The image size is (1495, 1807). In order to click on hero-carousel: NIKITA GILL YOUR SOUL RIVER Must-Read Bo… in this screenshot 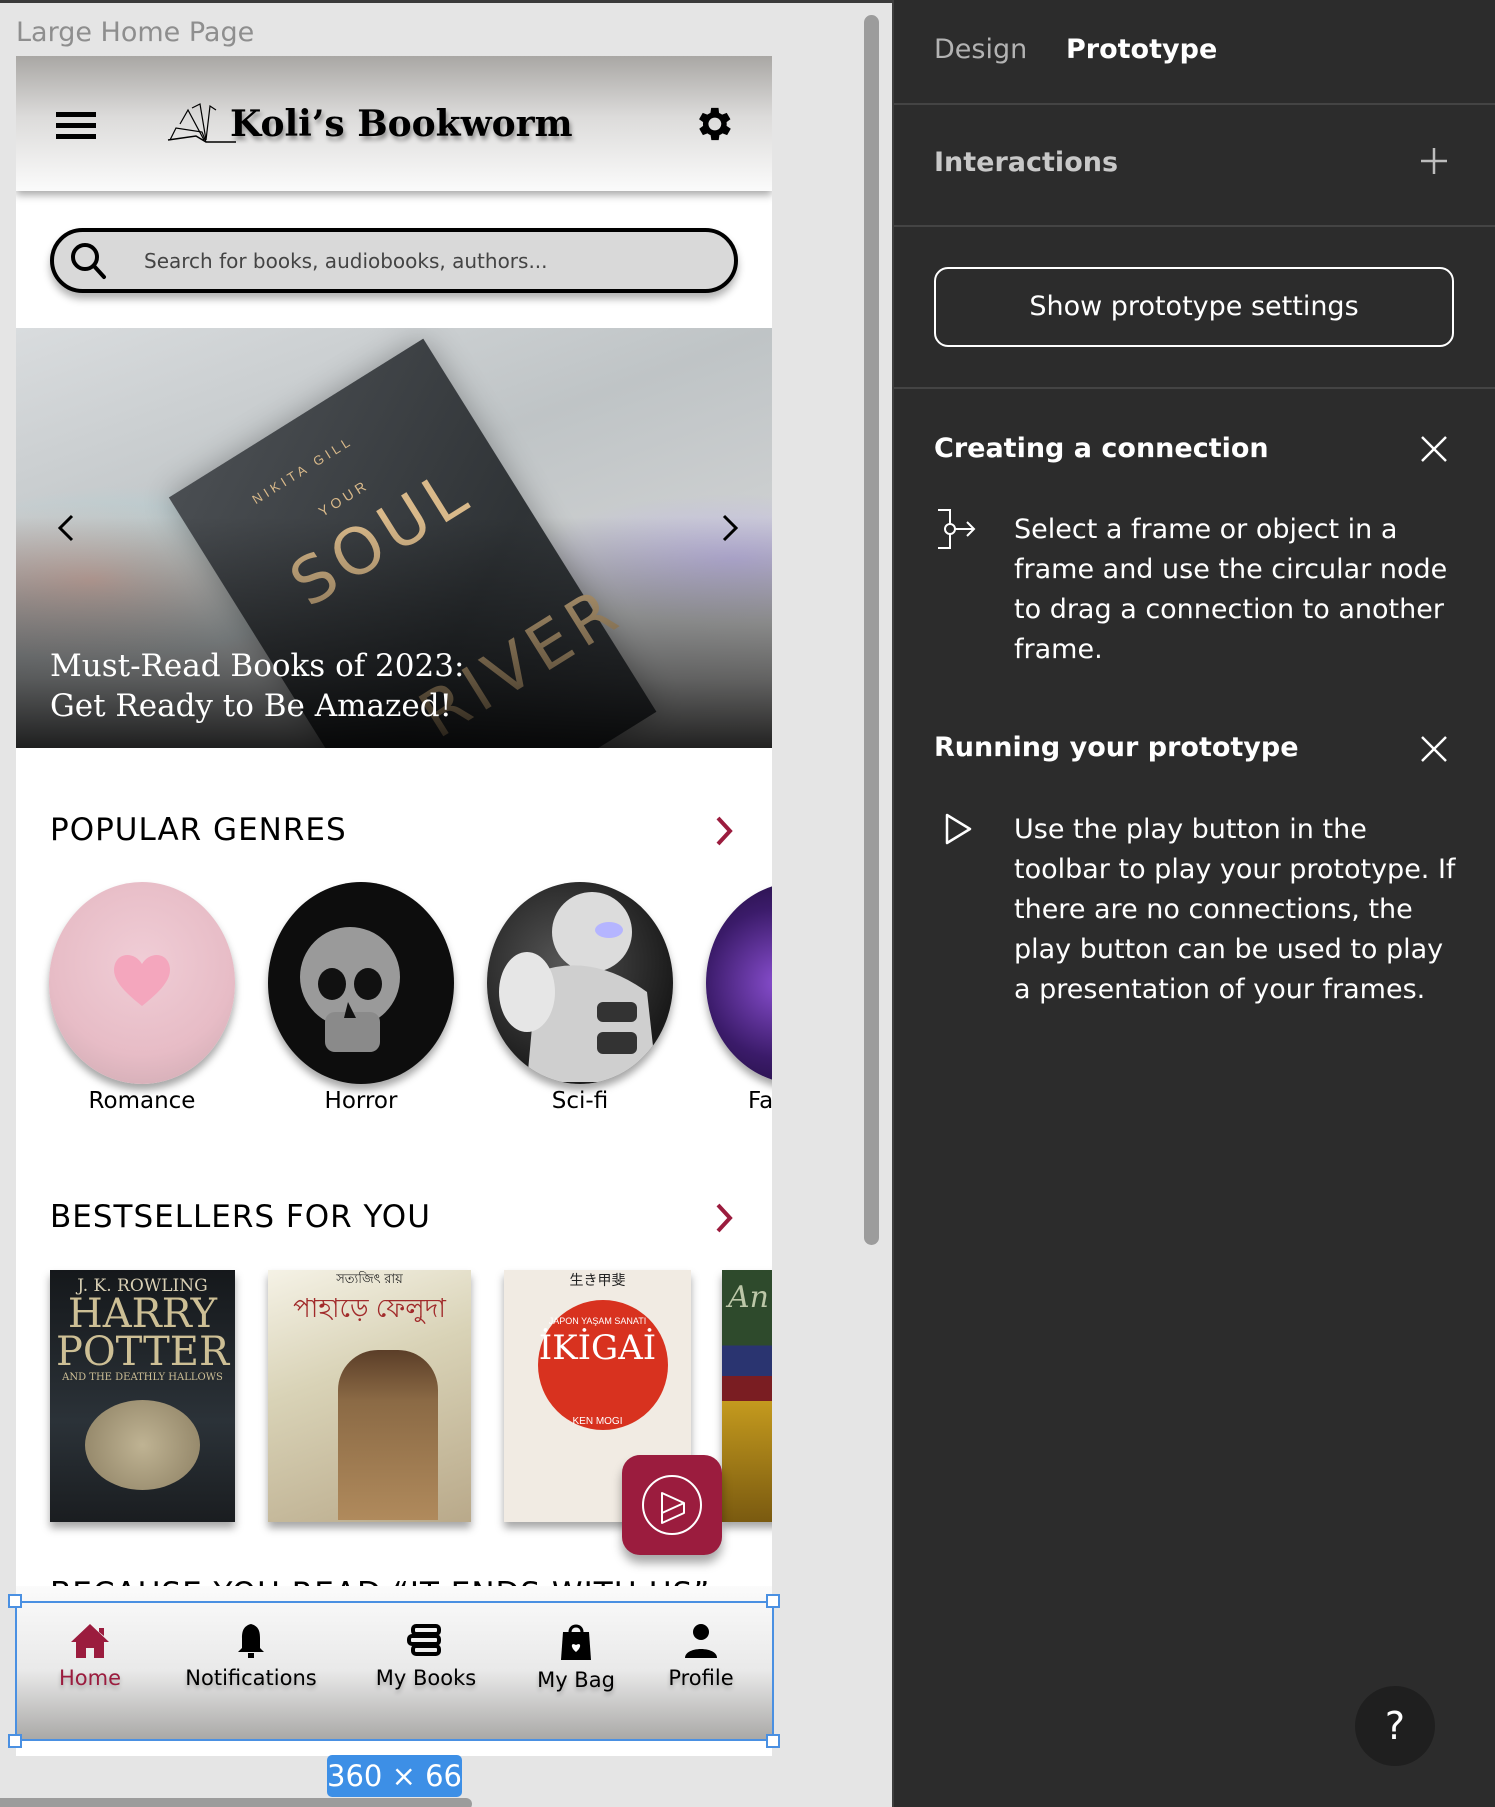, I will do `click(394, 538)`.